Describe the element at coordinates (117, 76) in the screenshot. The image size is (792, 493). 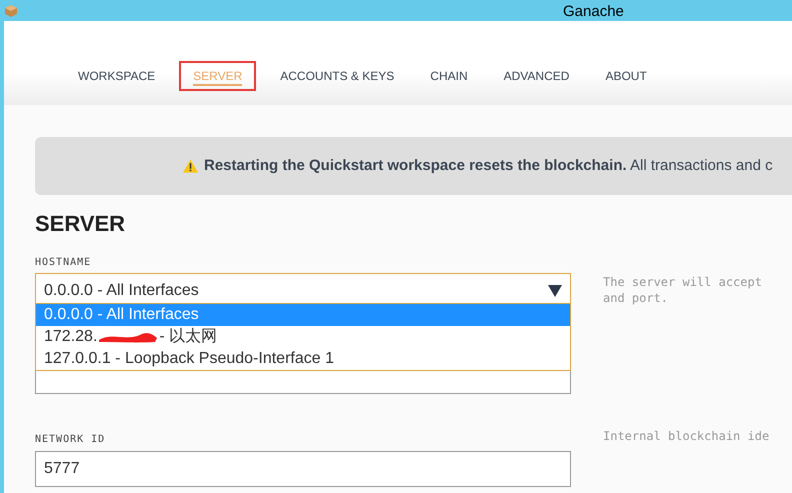
I see `nav-tab: WORKSPACE` at that location.